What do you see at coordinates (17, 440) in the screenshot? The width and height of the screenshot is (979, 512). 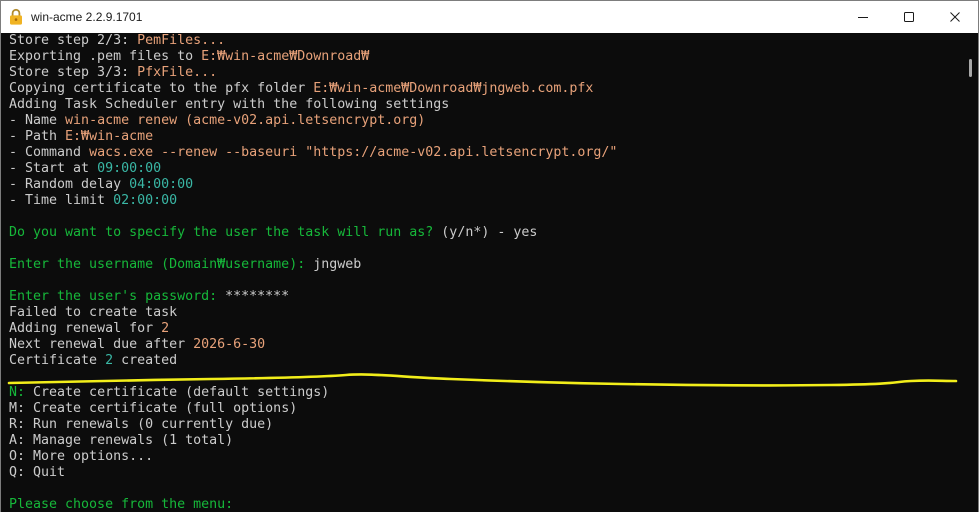 I see `menu-key: A:` at bounding box center [17, 440].